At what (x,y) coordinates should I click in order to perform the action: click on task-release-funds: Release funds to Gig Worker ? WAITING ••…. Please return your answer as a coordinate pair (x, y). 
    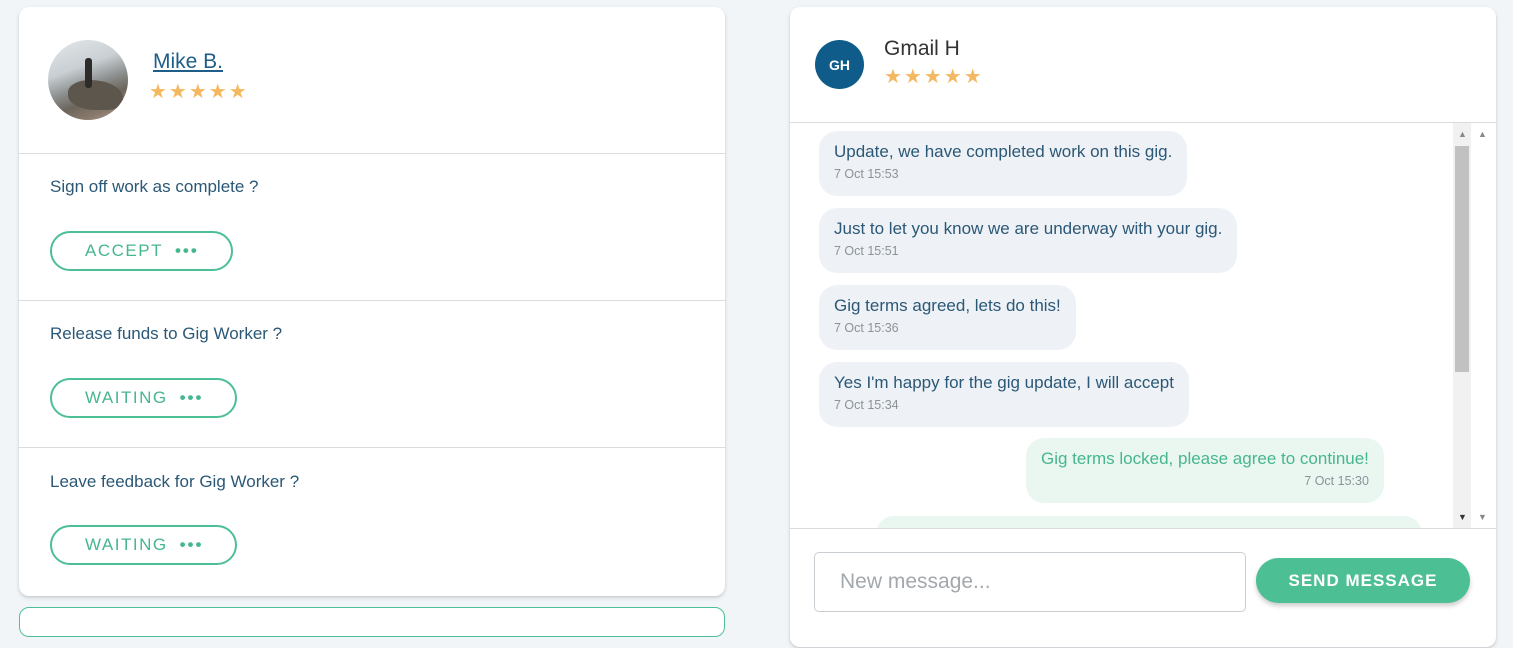
    Looking at the image, I should click on (372, 374).